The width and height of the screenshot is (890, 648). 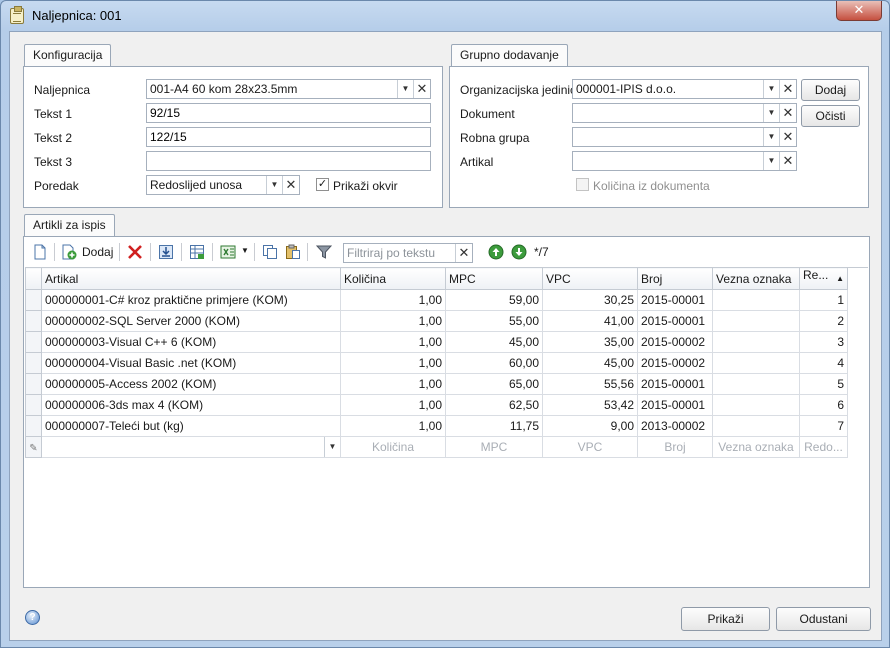 I want to click on cell-mpc: 60,00, so click(x=494, y=363).